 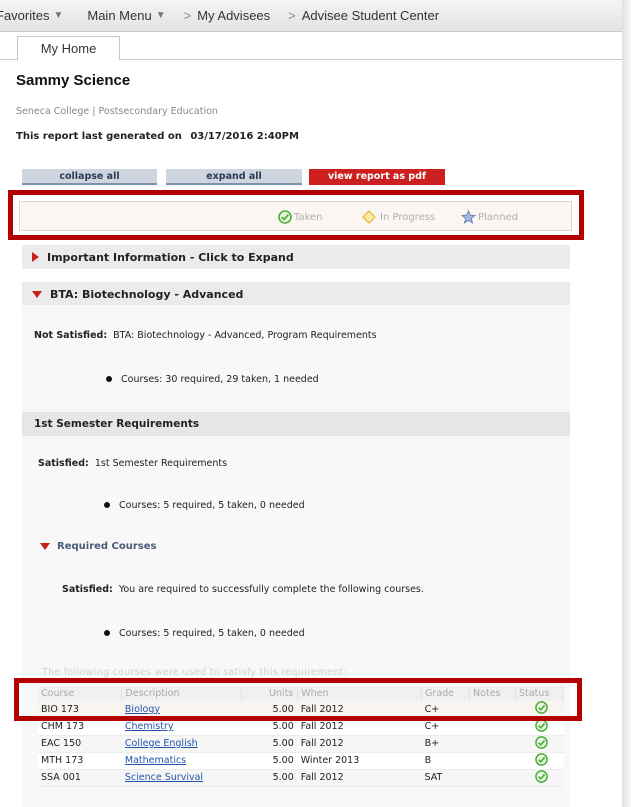 I want to click on table-row: MTH 173 Mathematics 5.00 Winter 2013 B, so click(x=301, y=761).